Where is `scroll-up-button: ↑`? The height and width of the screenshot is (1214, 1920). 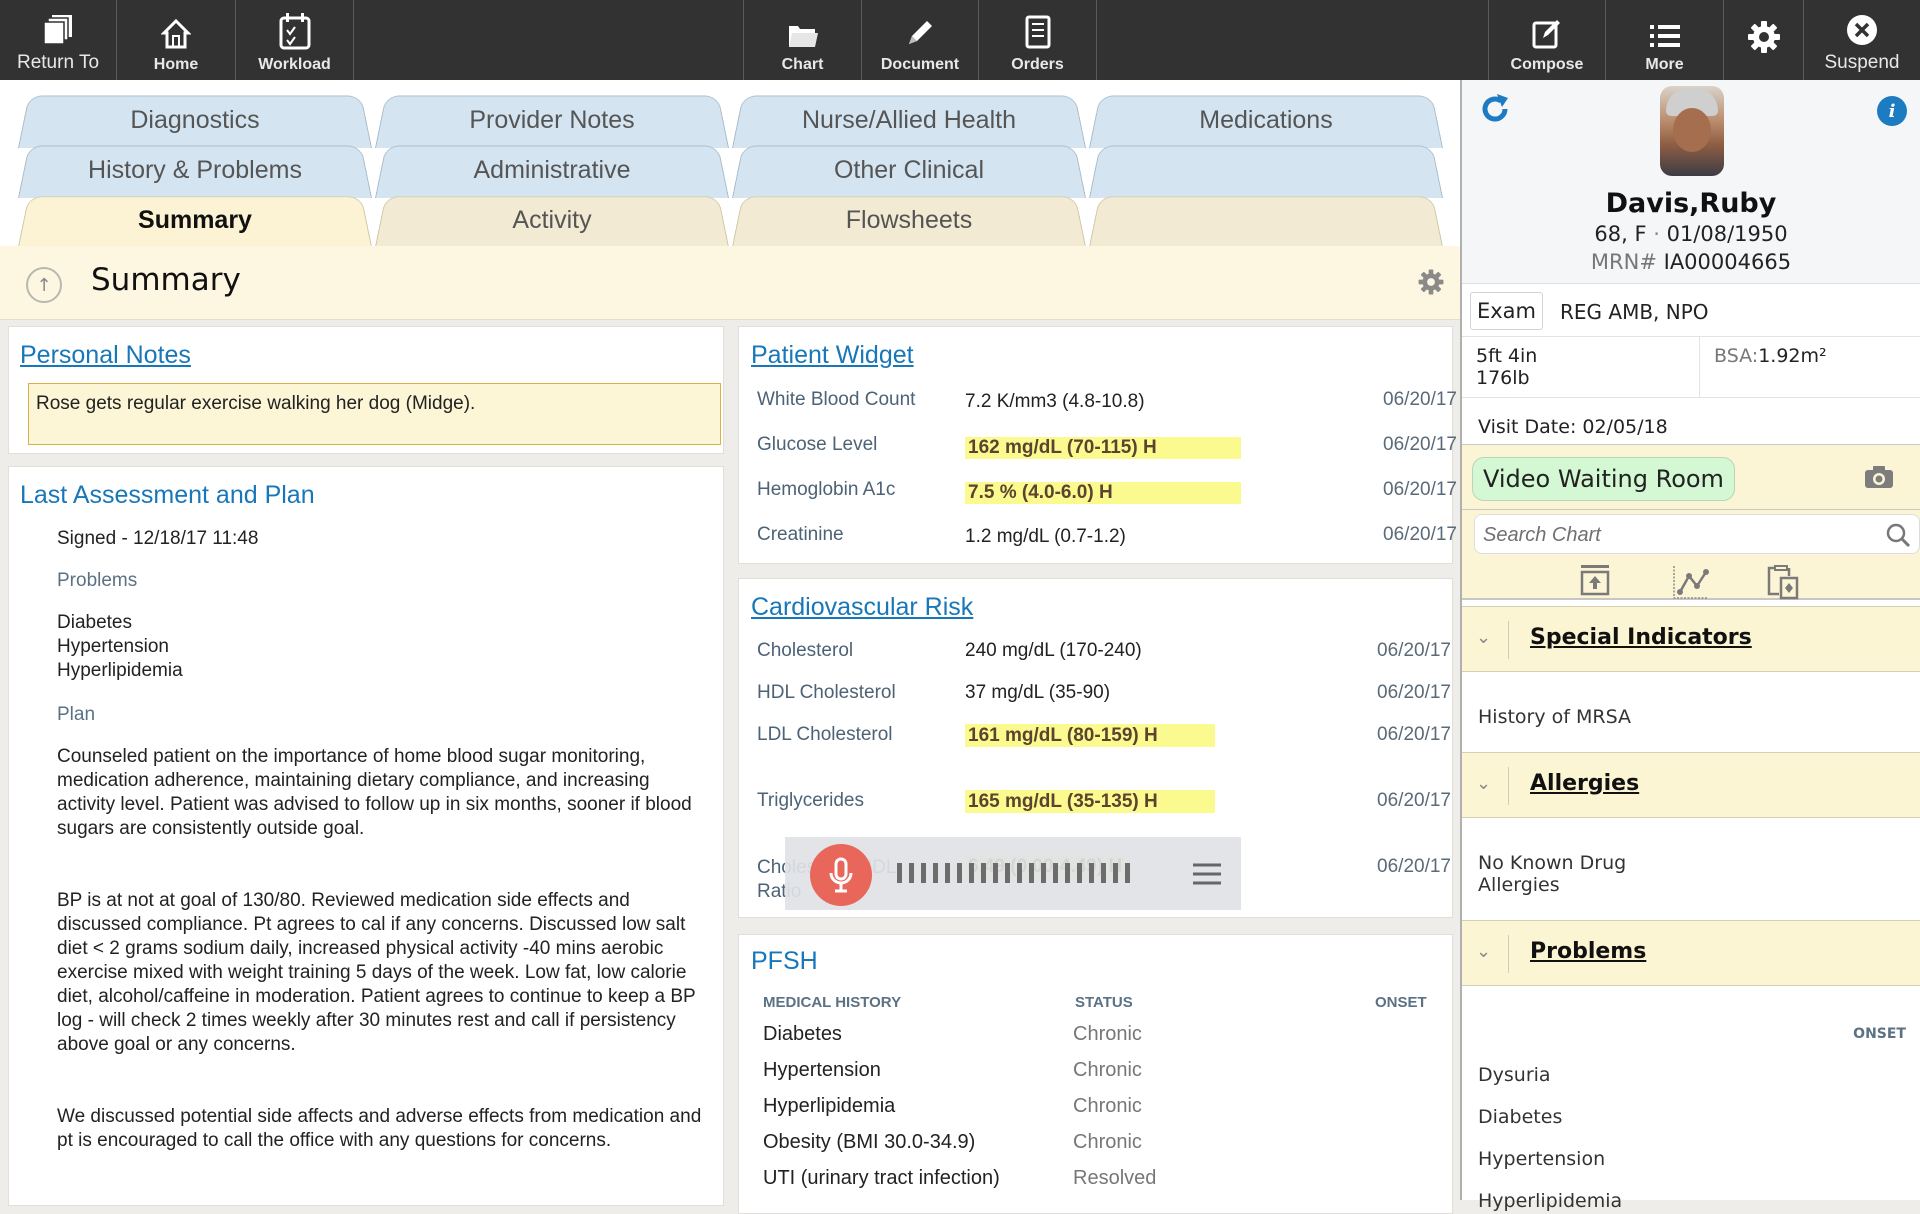 scroll-up-button: ↑ is located at coordinates (44, 285).